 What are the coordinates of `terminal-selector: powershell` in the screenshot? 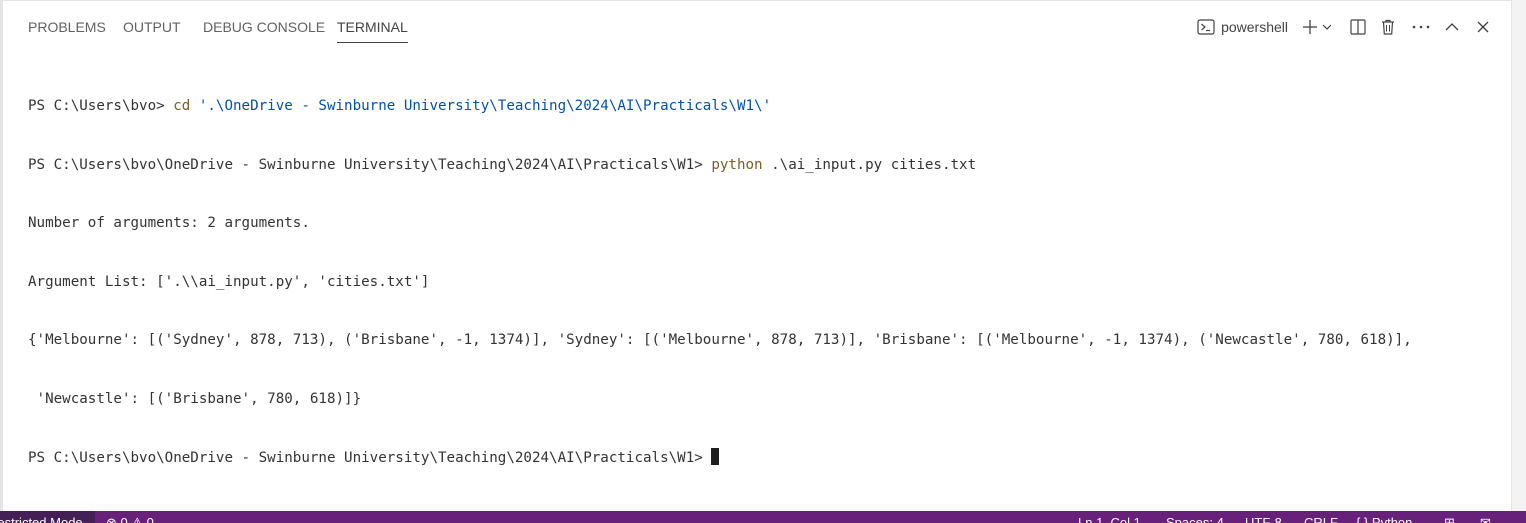 It's located at (1242, 27).